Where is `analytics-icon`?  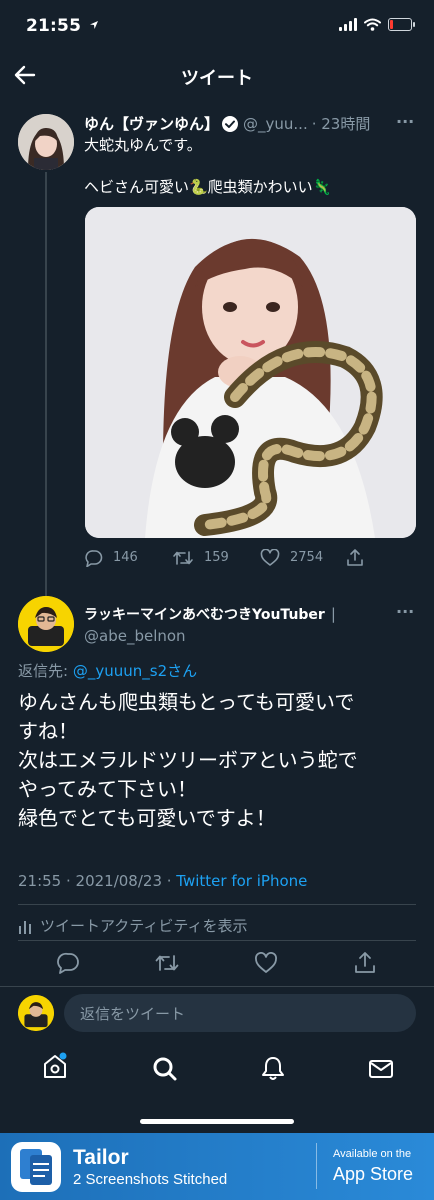
analytics-icon is located at coordinates (25, 927).